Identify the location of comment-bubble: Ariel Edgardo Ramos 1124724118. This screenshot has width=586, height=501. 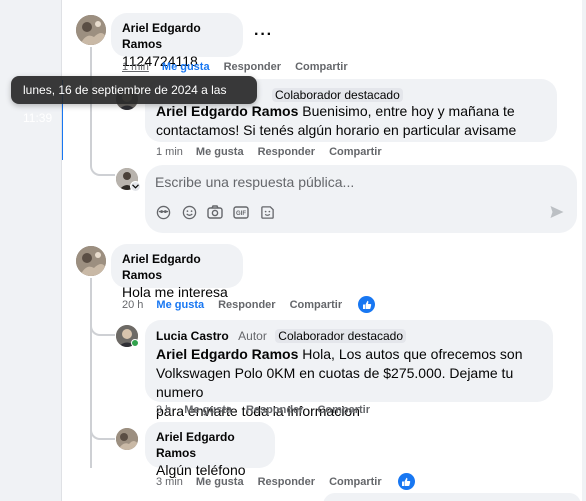
(177, 41).